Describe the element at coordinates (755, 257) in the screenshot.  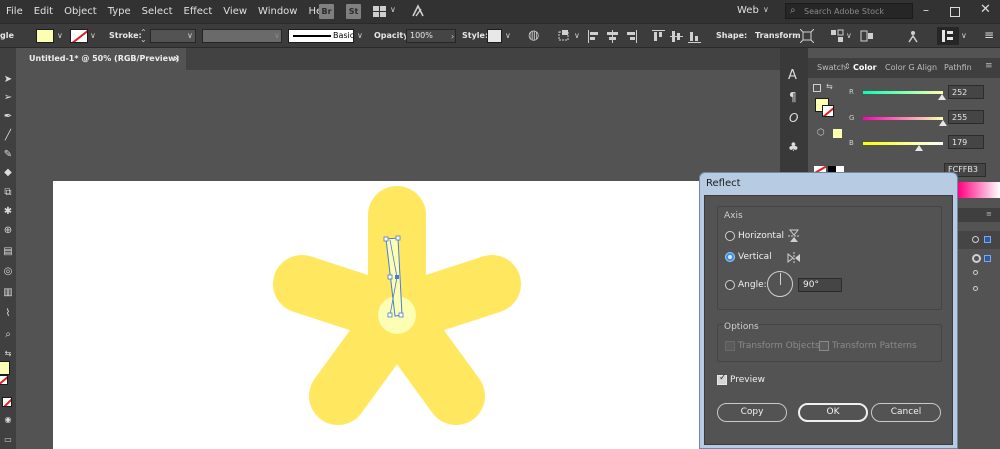
I see `vertical-label: Vertical` at that location.